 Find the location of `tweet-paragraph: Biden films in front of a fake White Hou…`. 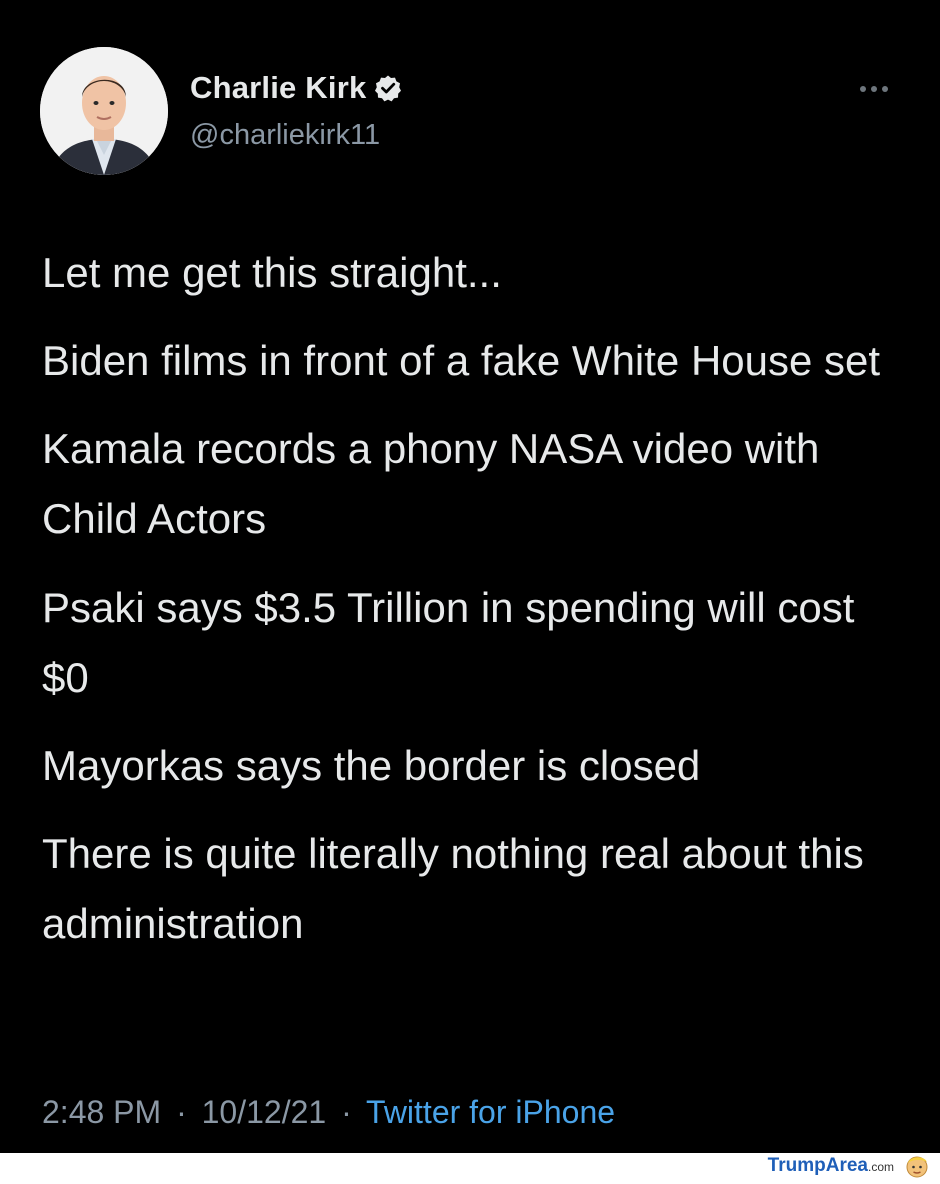

tweet-paragraph: Biden films in front of a fake White Hou… is located at coordinates (461, 361).